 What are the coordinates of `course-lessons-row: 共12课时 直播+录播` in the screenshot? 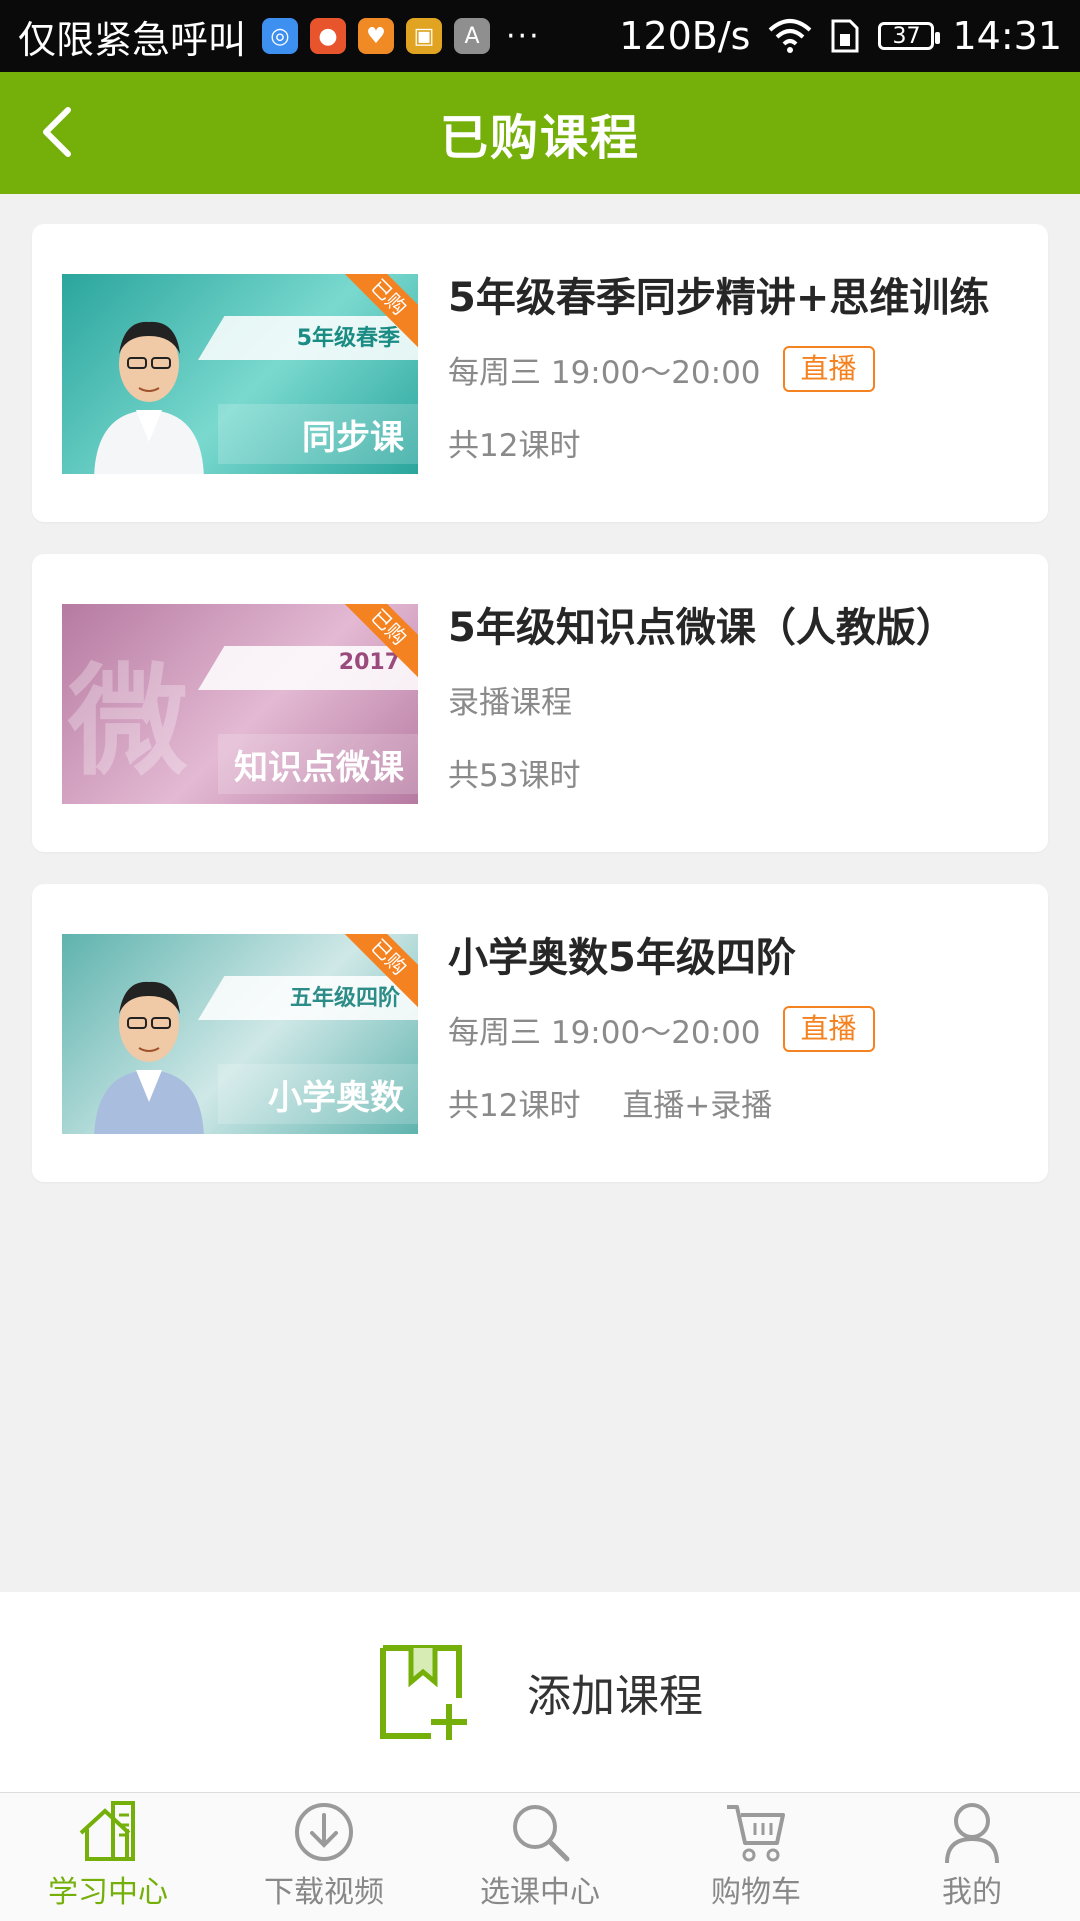 It's located at (738, 1102).